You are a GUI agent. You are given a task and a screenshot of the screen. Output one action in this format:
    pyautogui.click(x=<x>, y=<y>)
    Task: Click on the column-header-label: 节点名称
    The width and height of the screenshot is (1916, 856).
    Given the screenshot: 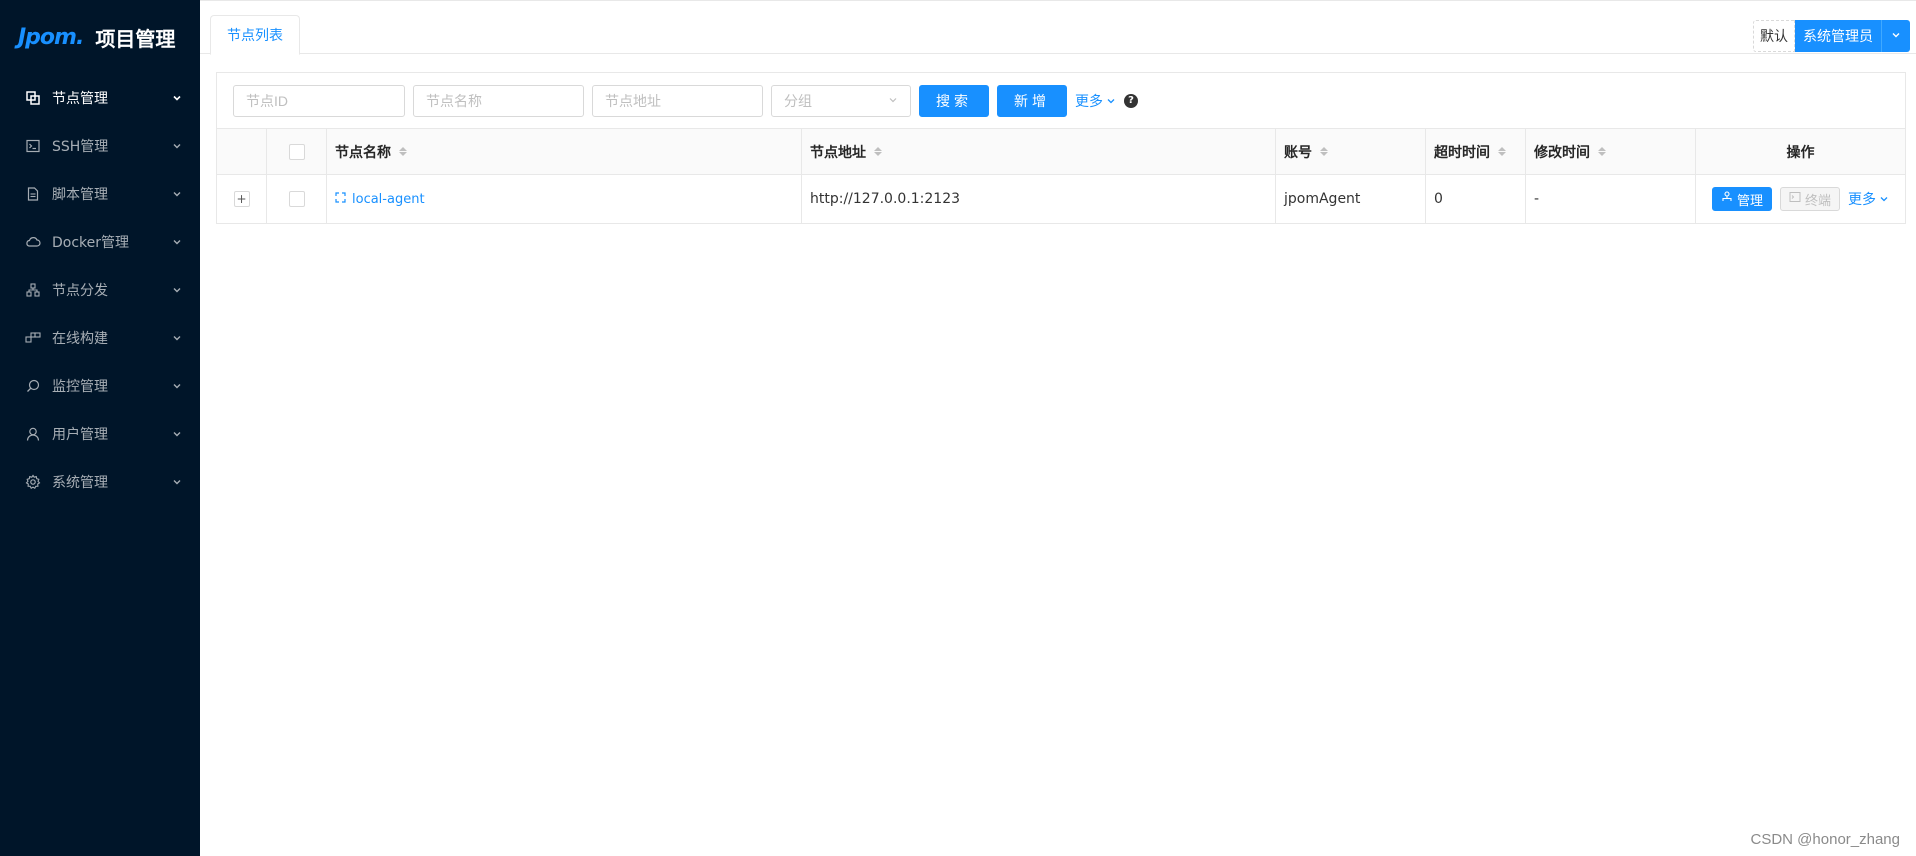 What is the action you would take?
    pyautogui.click(x=363, y=152)
    